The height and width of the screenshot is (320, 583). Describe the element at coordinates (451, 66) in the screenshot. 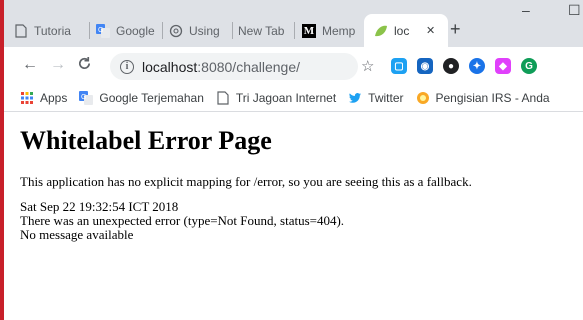

I see `extension-icon-3: ●` at that location.